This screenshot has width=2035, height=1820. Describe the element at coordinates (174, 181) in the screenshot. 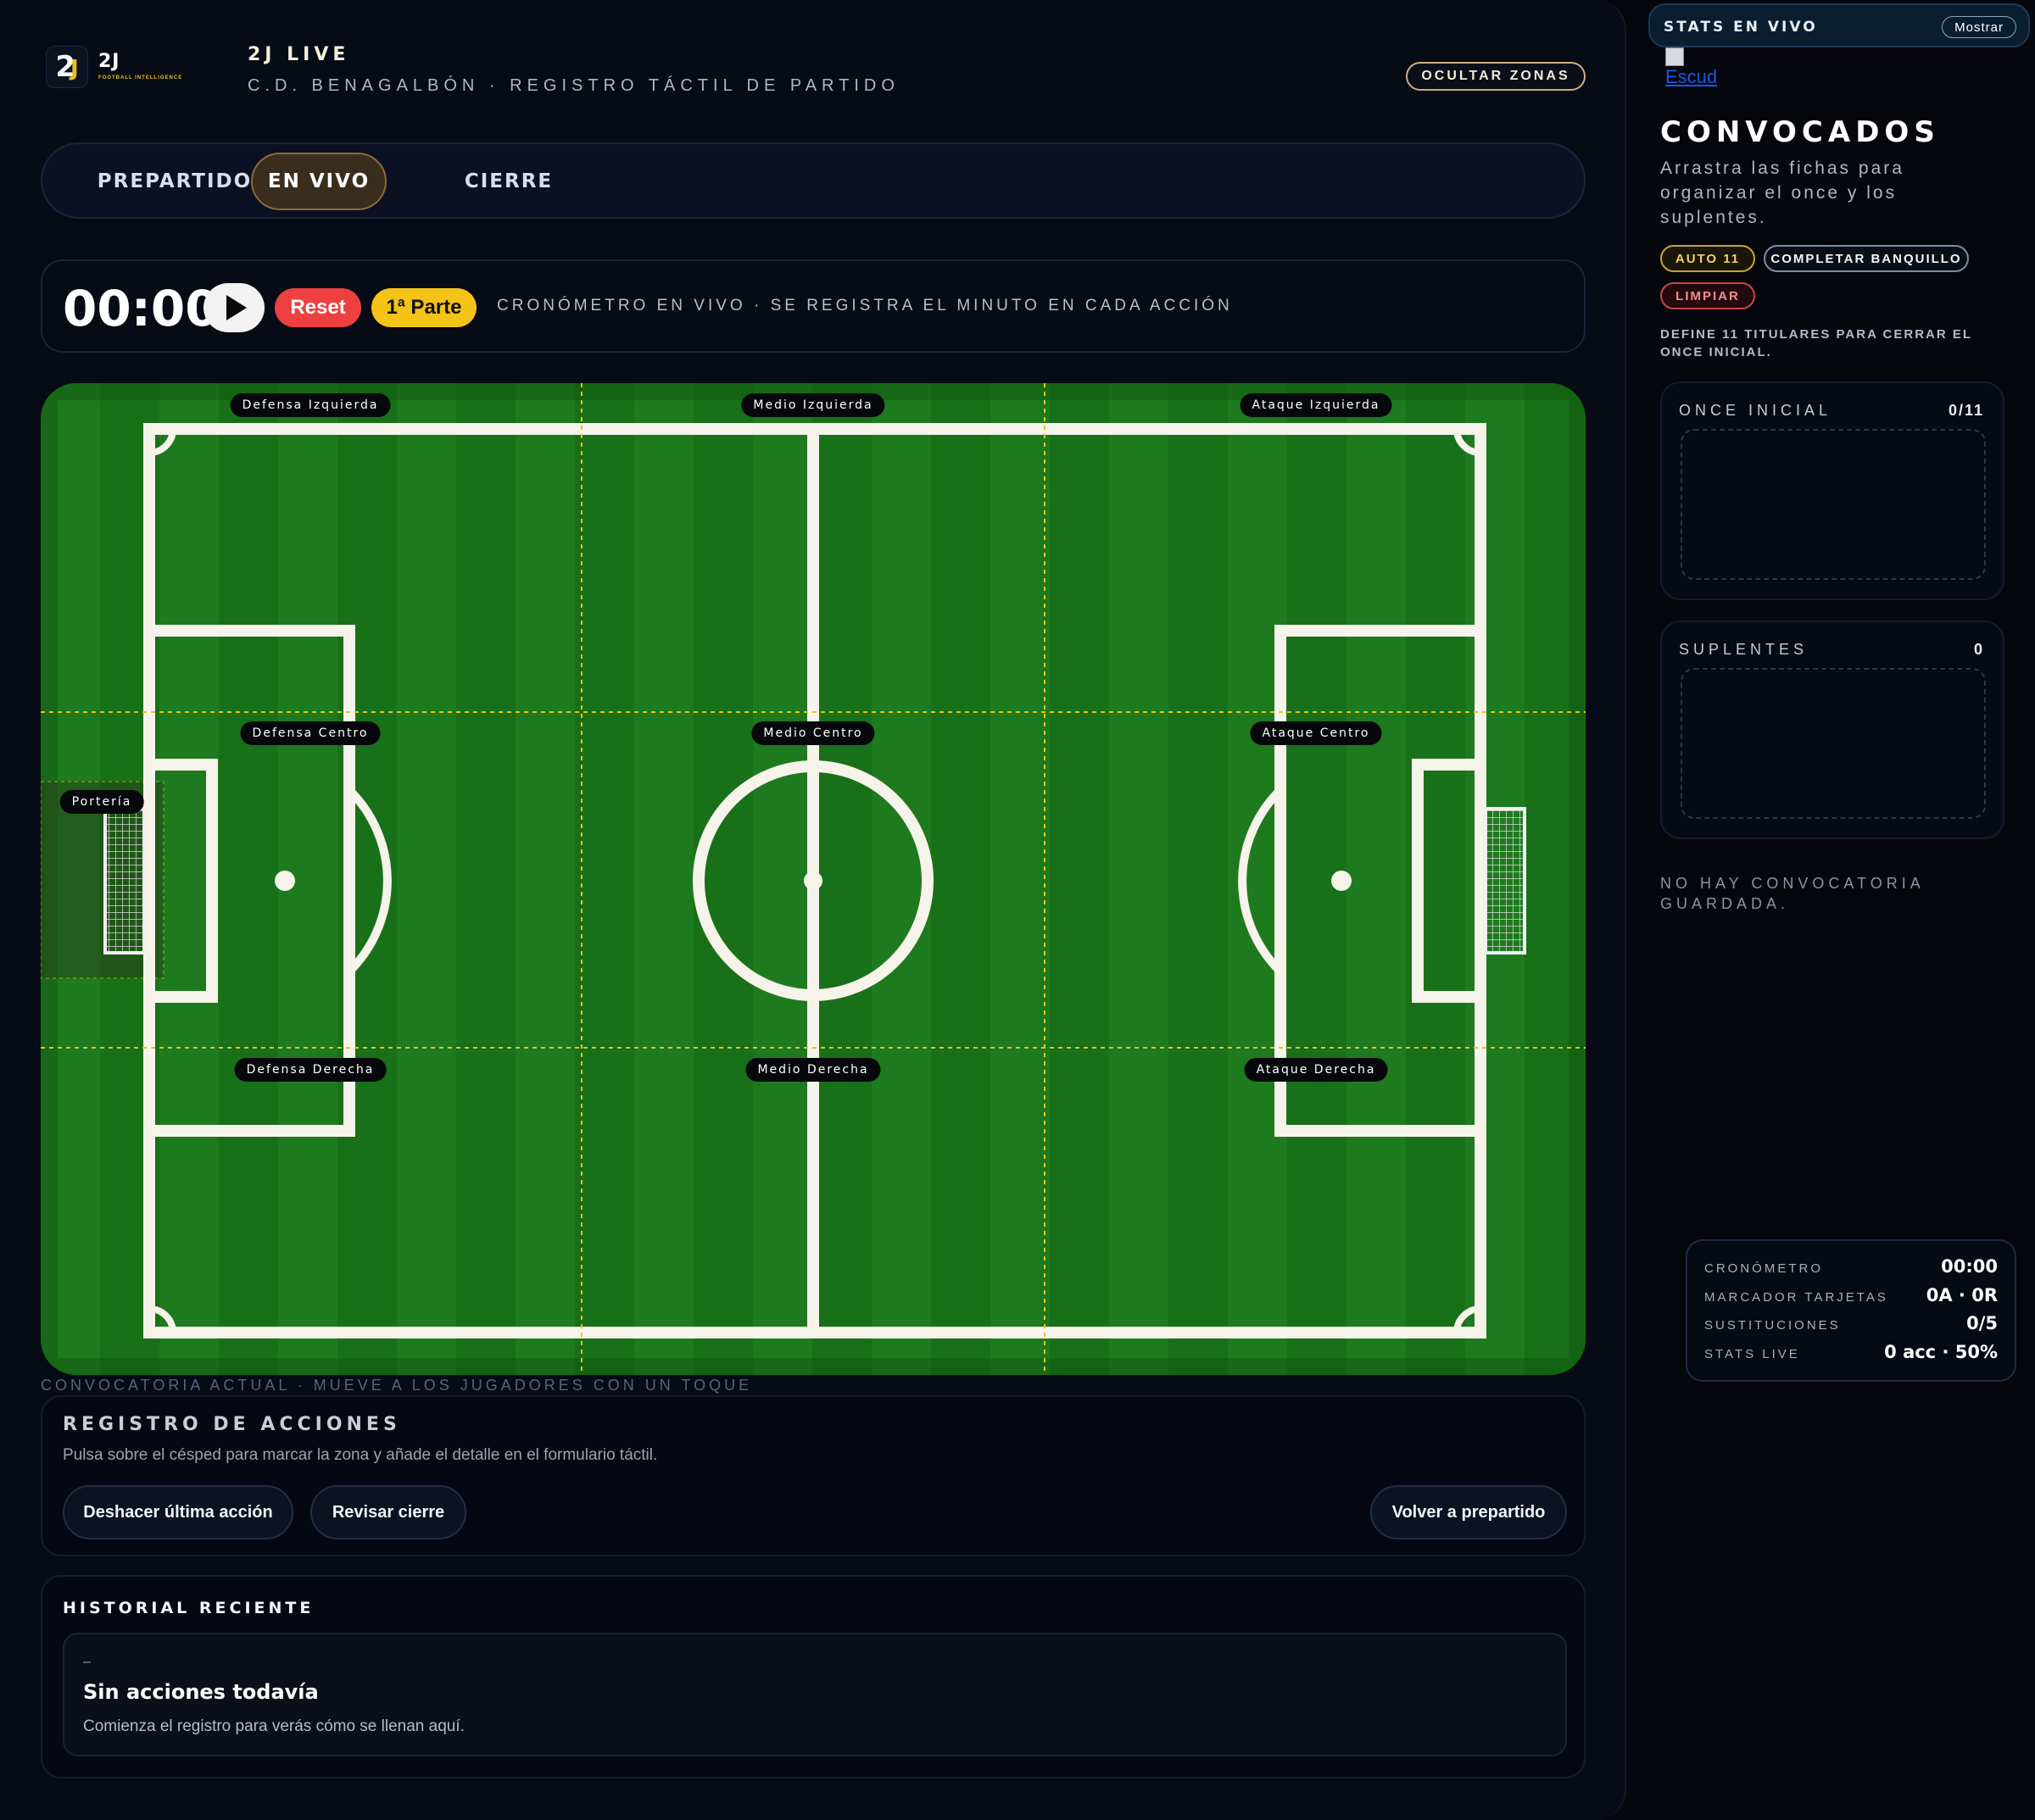

I see `tab-prepartido: PREPARTIDO` at that location.